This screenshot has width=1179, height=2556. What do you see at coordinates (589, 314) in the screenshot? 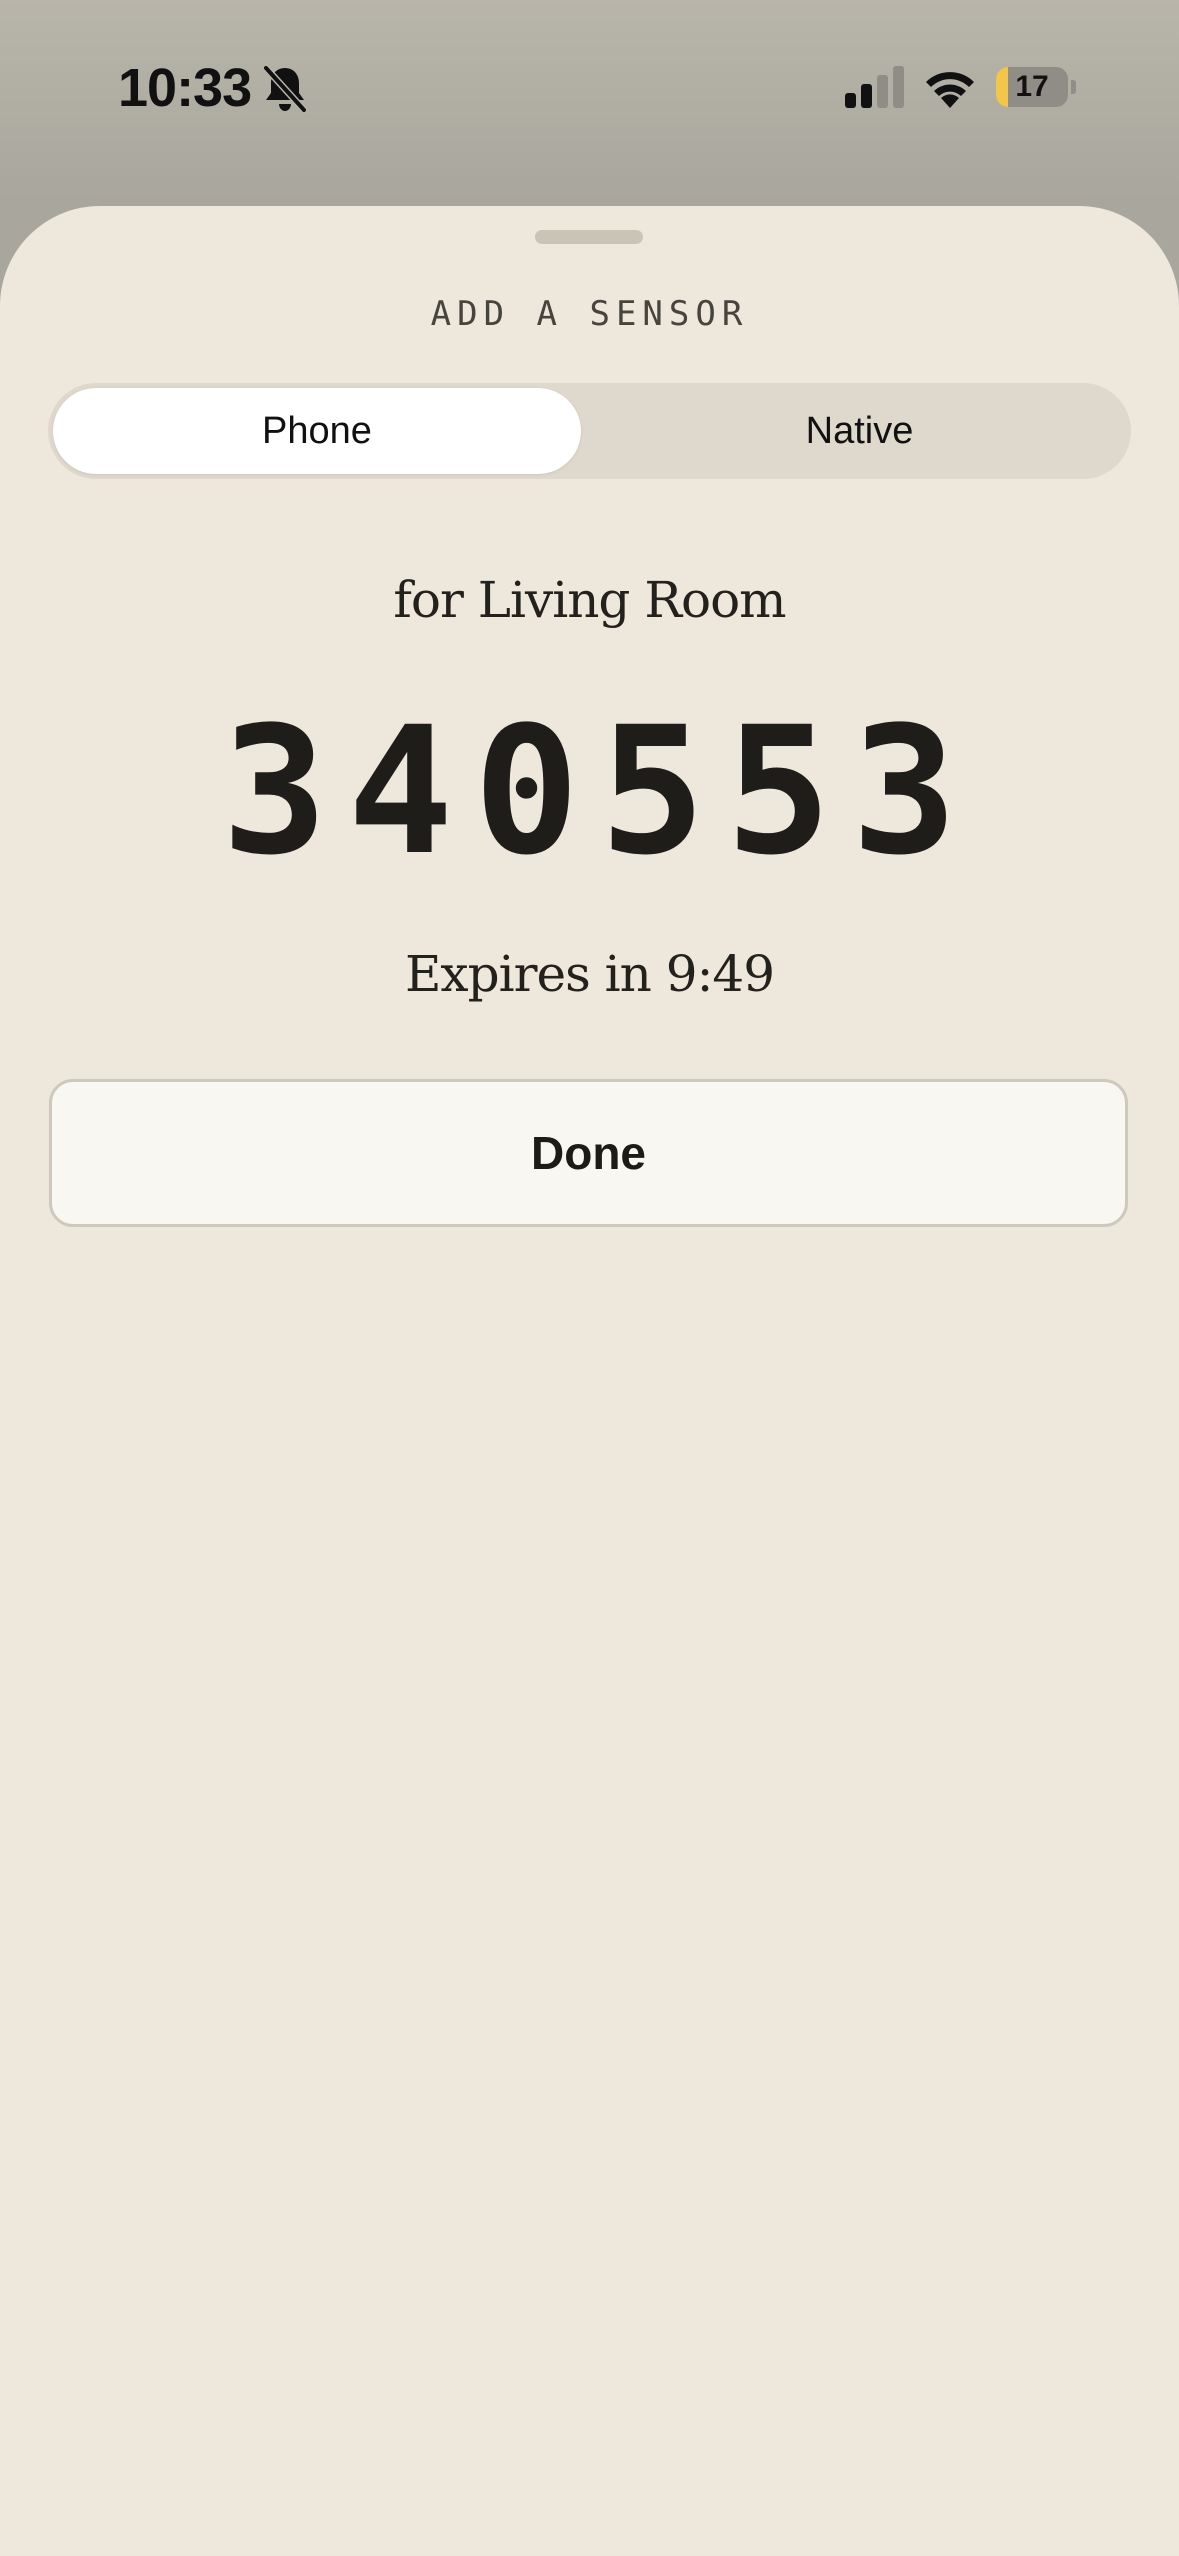
I see `sheet-title: ADD A SENSOR` at bounding box center [589, 314].